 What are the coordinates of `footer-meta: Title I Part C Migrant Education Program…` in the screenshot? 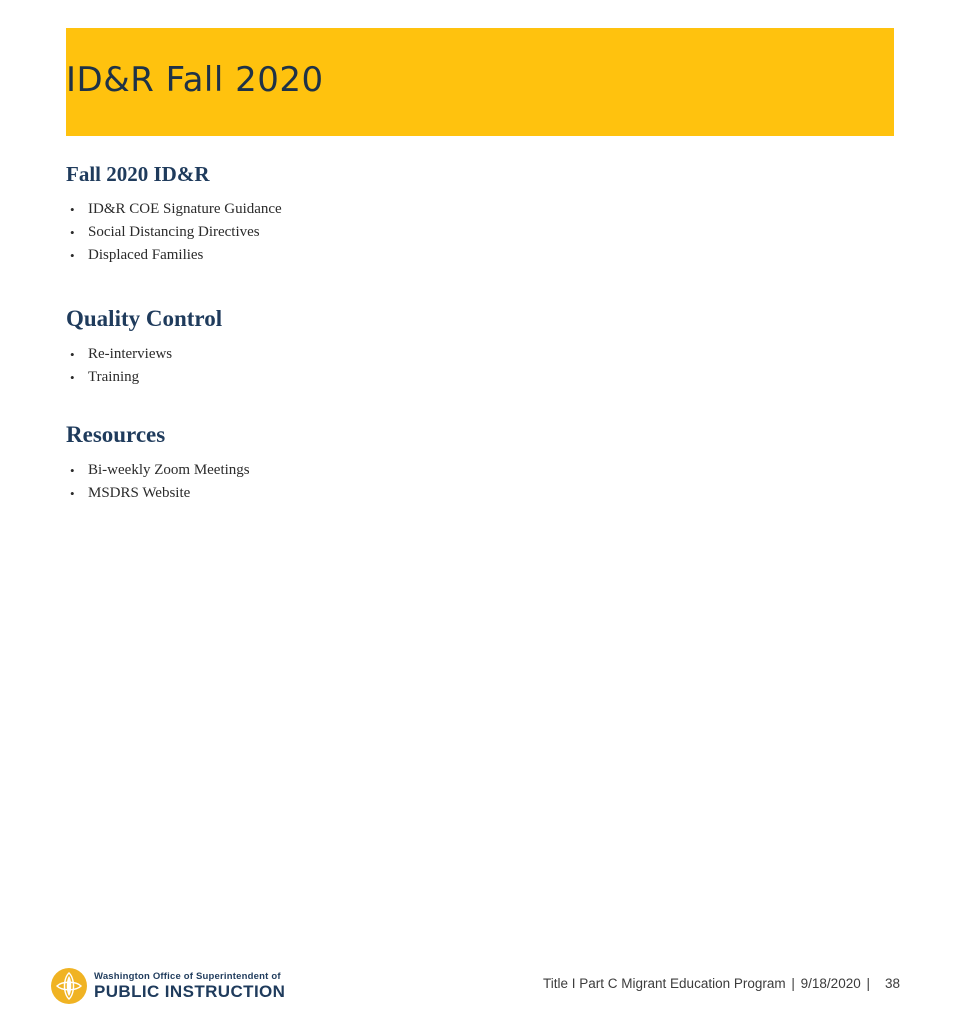 It's located at (707, 983).